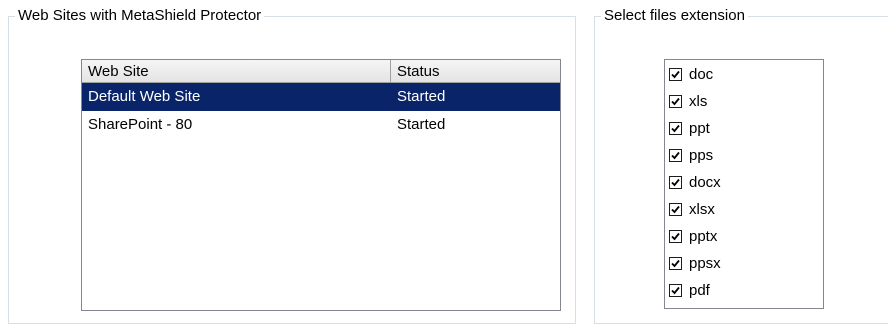 This screenshot has height=326, width=888. I want to click on extension-label: docx, so click(705, 182).